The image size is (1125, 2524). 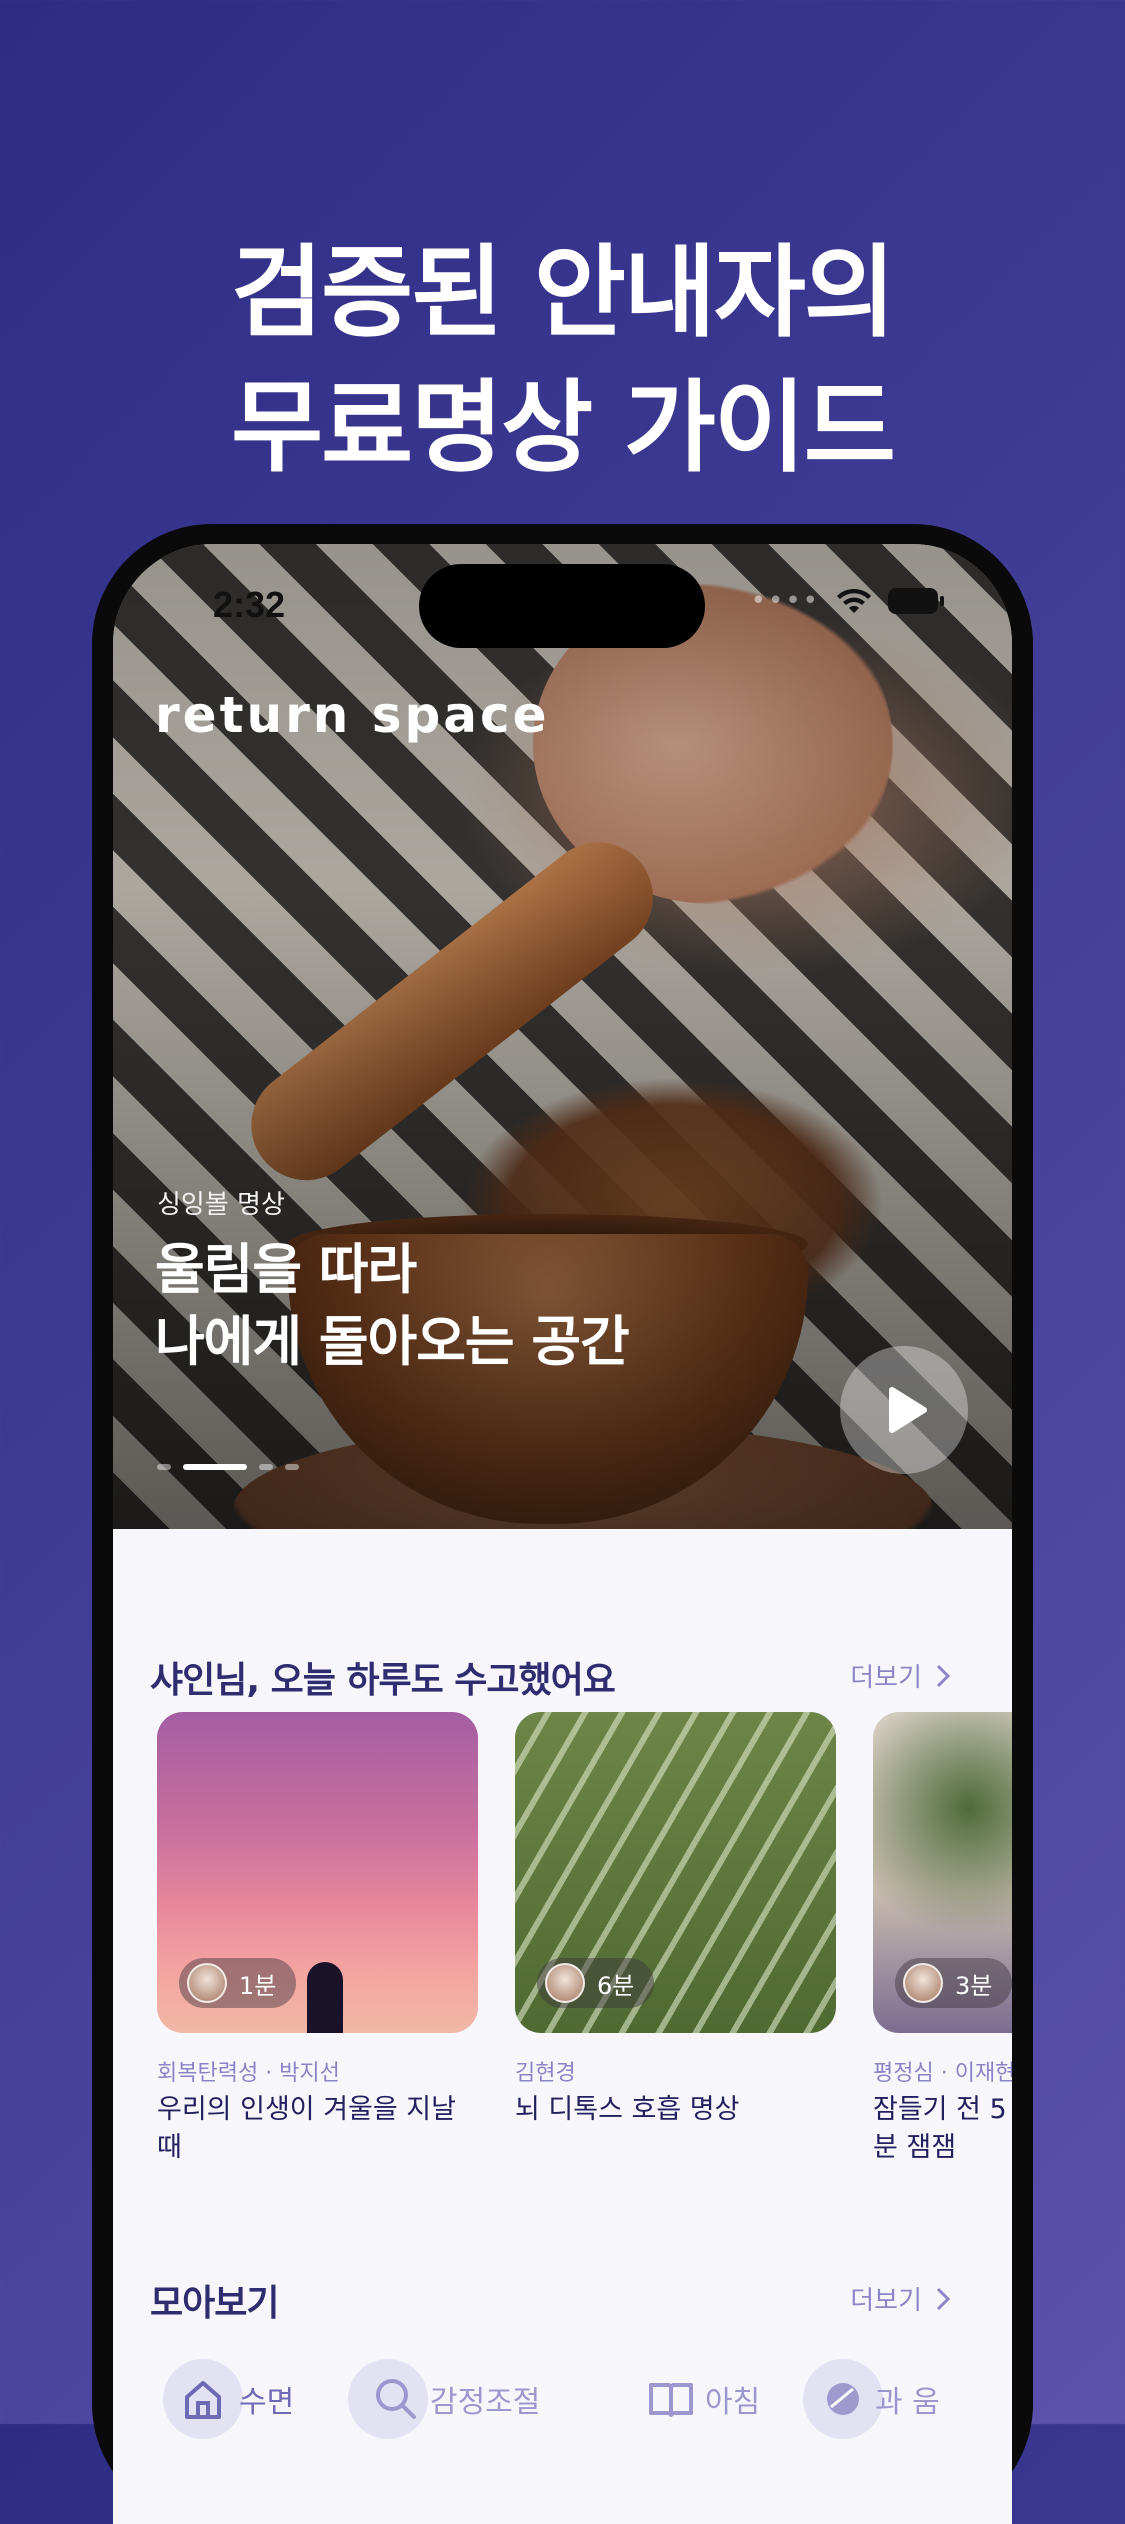 I want to click on greeting-section-header: 샤인님, 오늘 하루도 수고했어요 더보기, so click(x=565, y=1681).